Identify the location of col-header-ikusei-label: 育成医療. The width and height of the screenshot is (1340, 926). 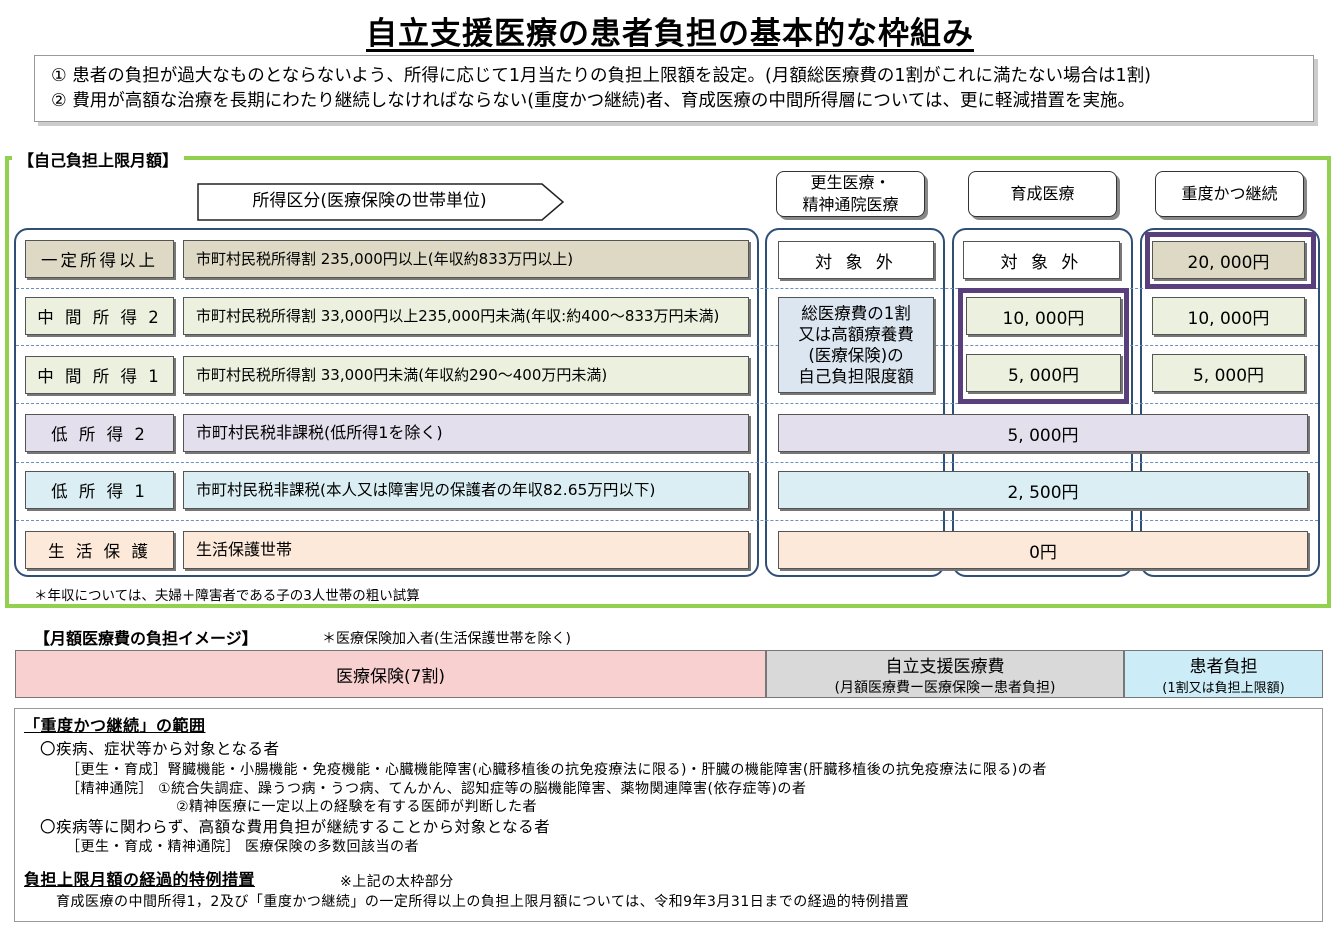
(1042, 193).